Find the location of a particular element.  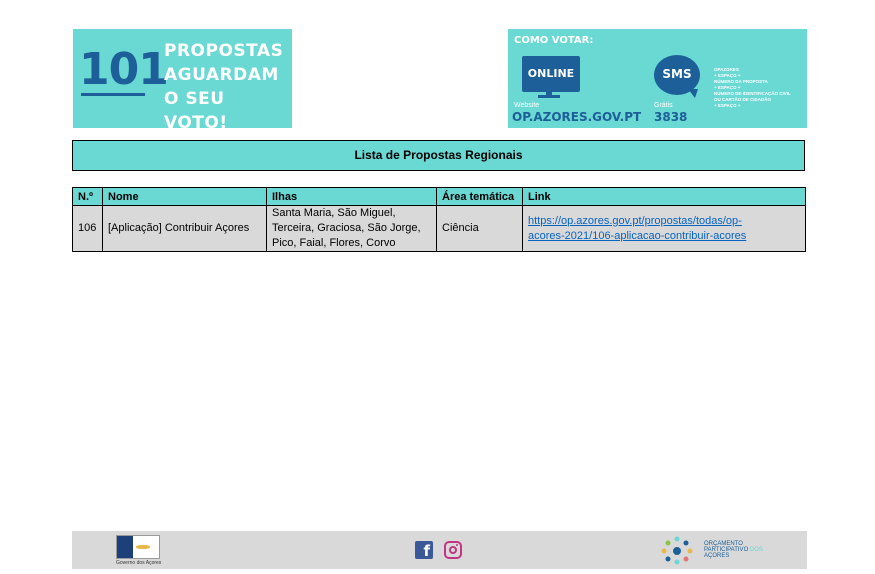

sms-number: 3838 is located at coordinates (671, 117).